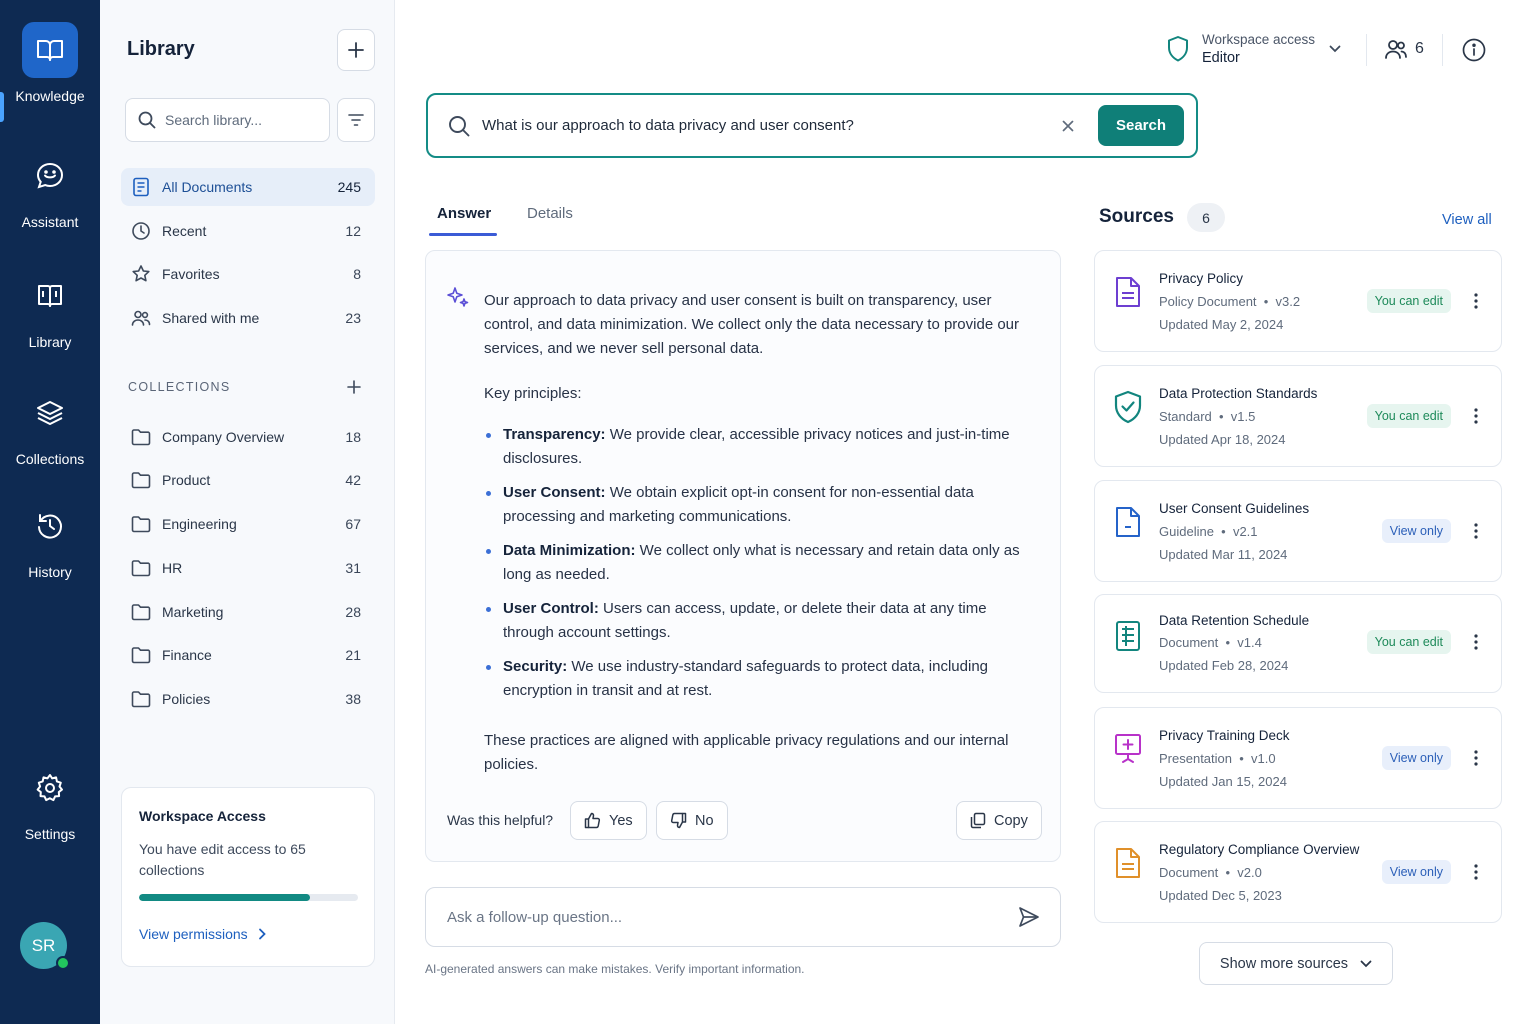  What do you see at coordinates (1419, 48) in the screenshot?
I see `member-count: 6` at bounding box center [1419, 48].